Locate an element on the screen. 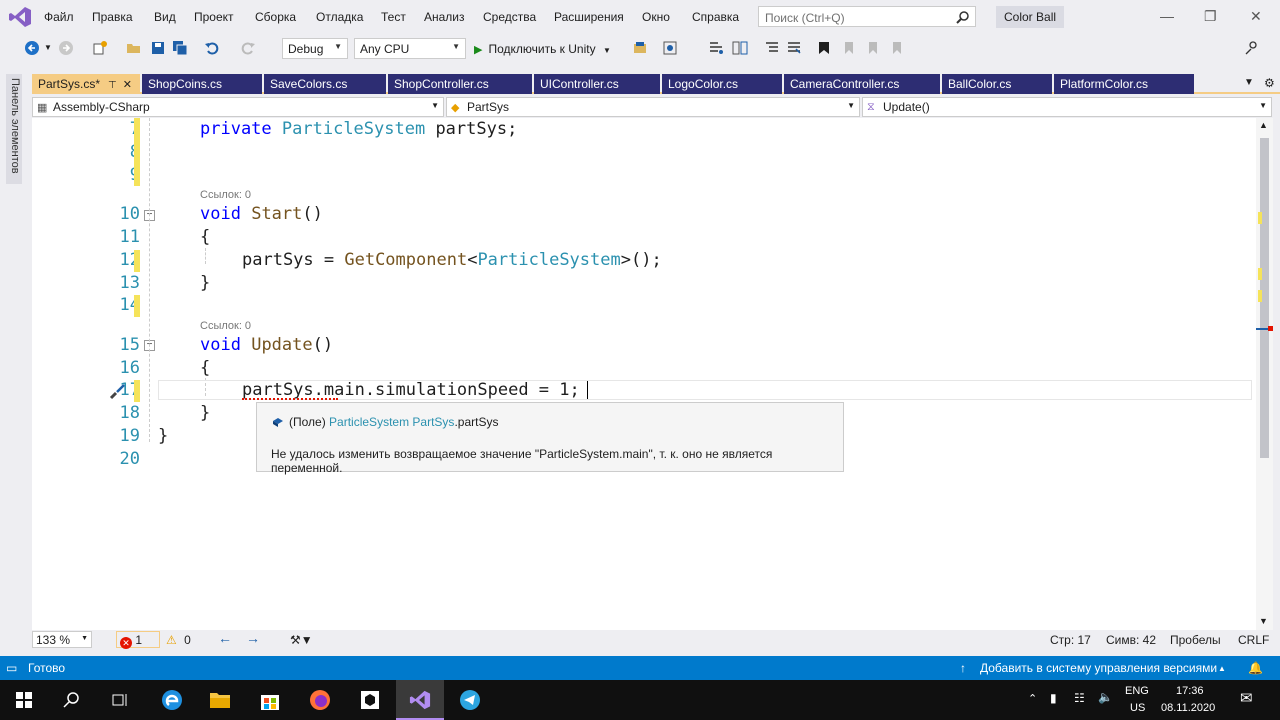 The width and height of the screenshot is (1280, 720). forward-icon is located at coordinates (66, 48).